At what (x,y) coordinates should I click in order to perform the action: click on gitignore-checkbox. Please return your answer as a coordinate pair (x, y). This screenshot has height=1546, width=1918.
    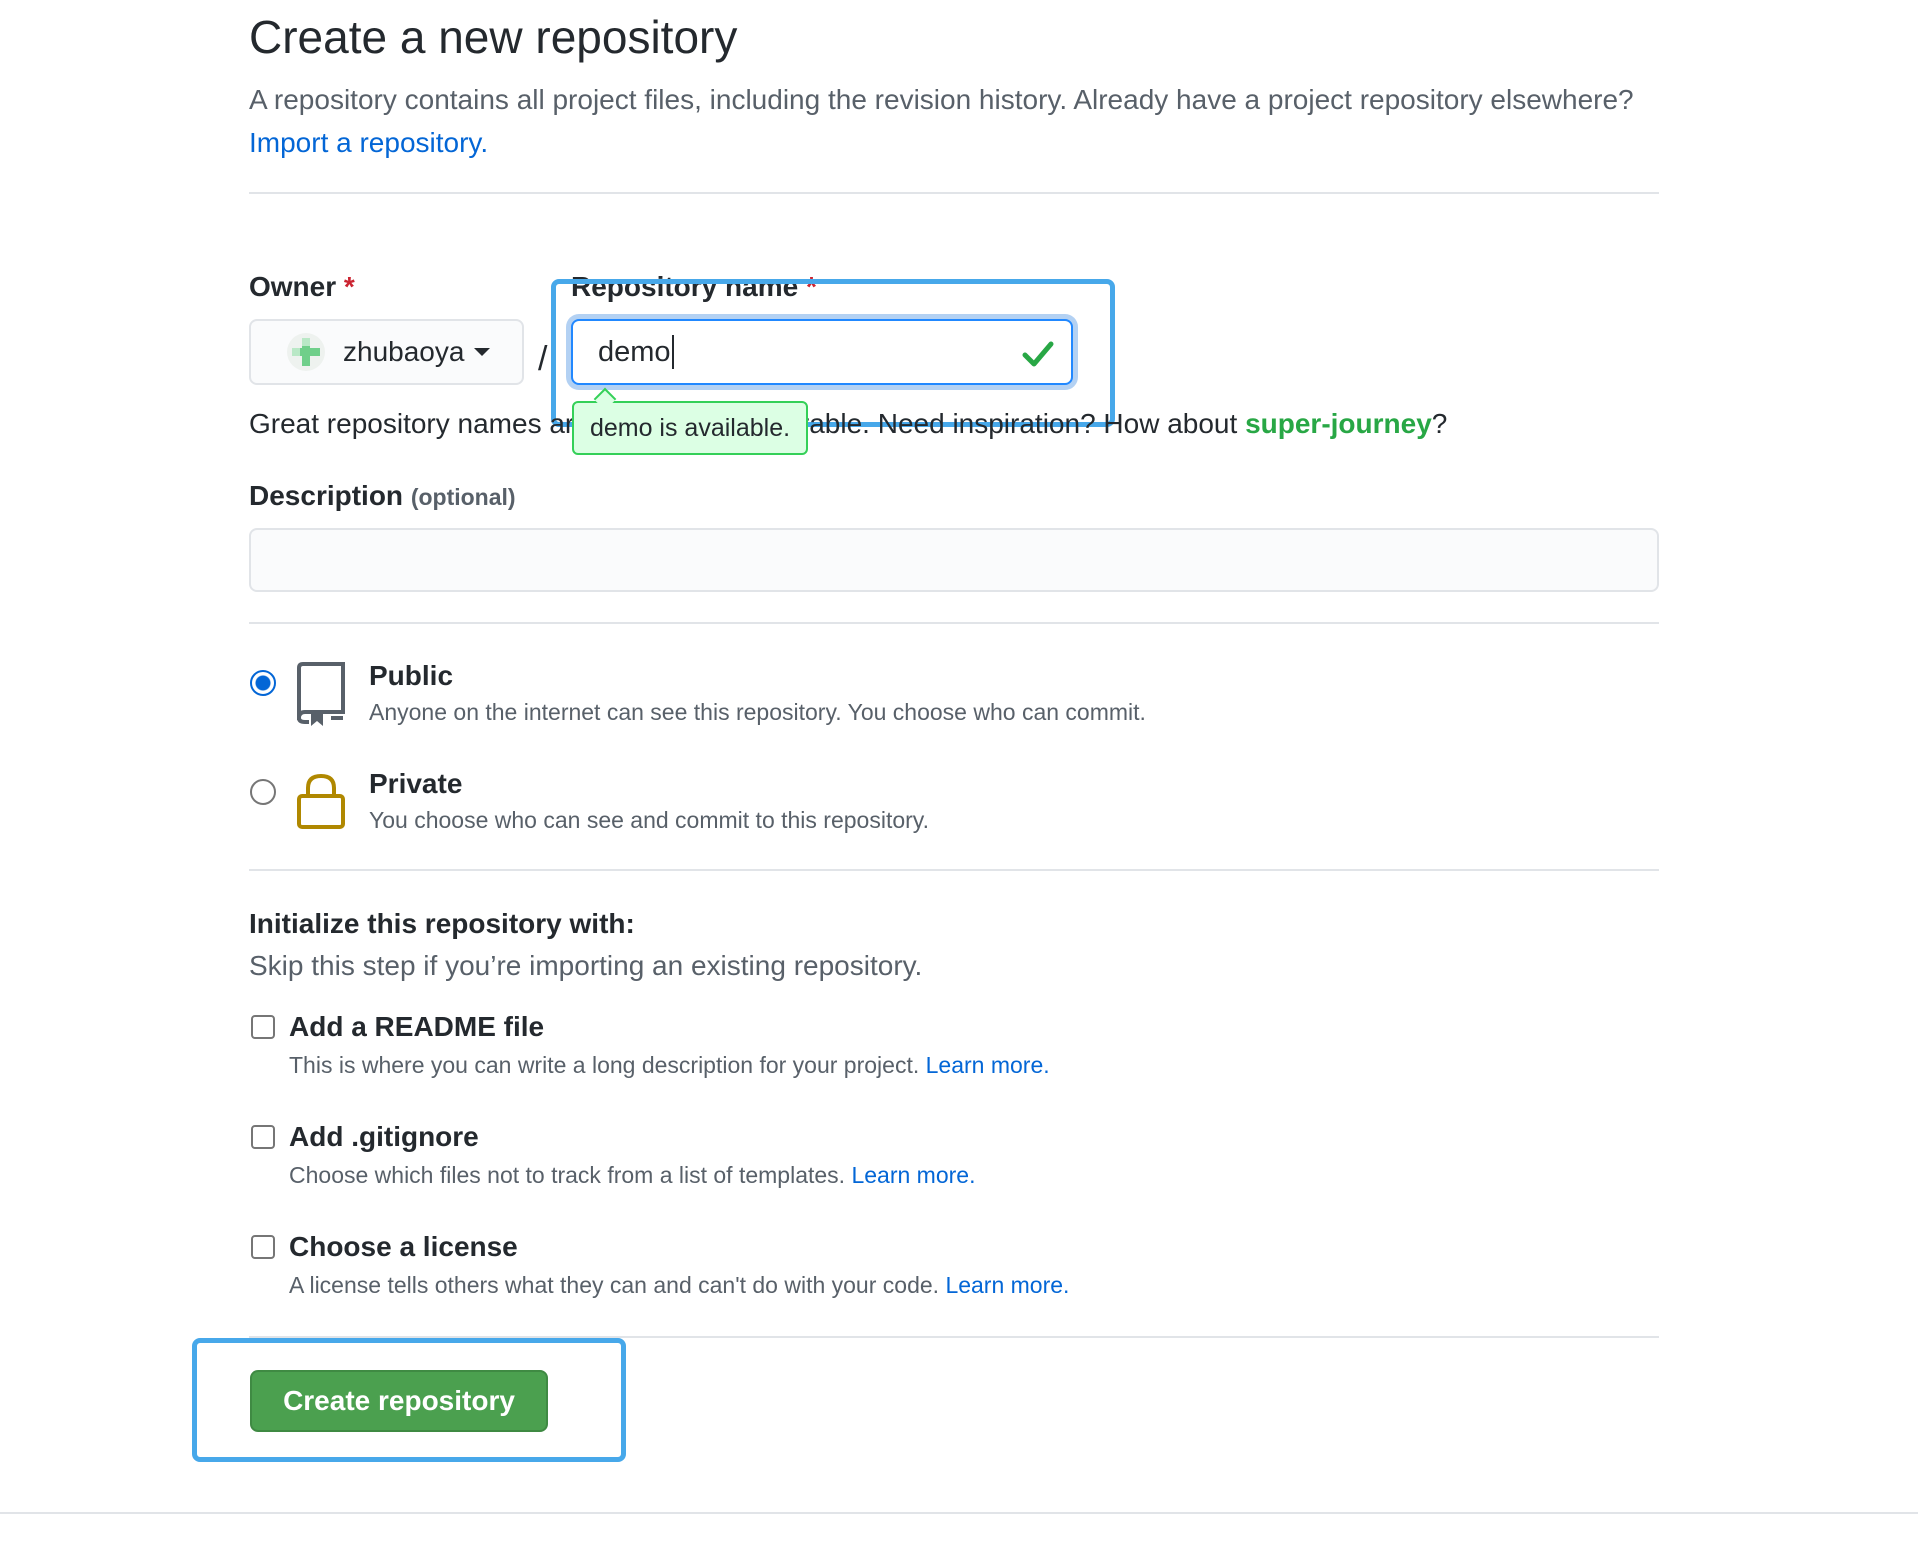
    Looking at the image, I should click on (263, 1137).